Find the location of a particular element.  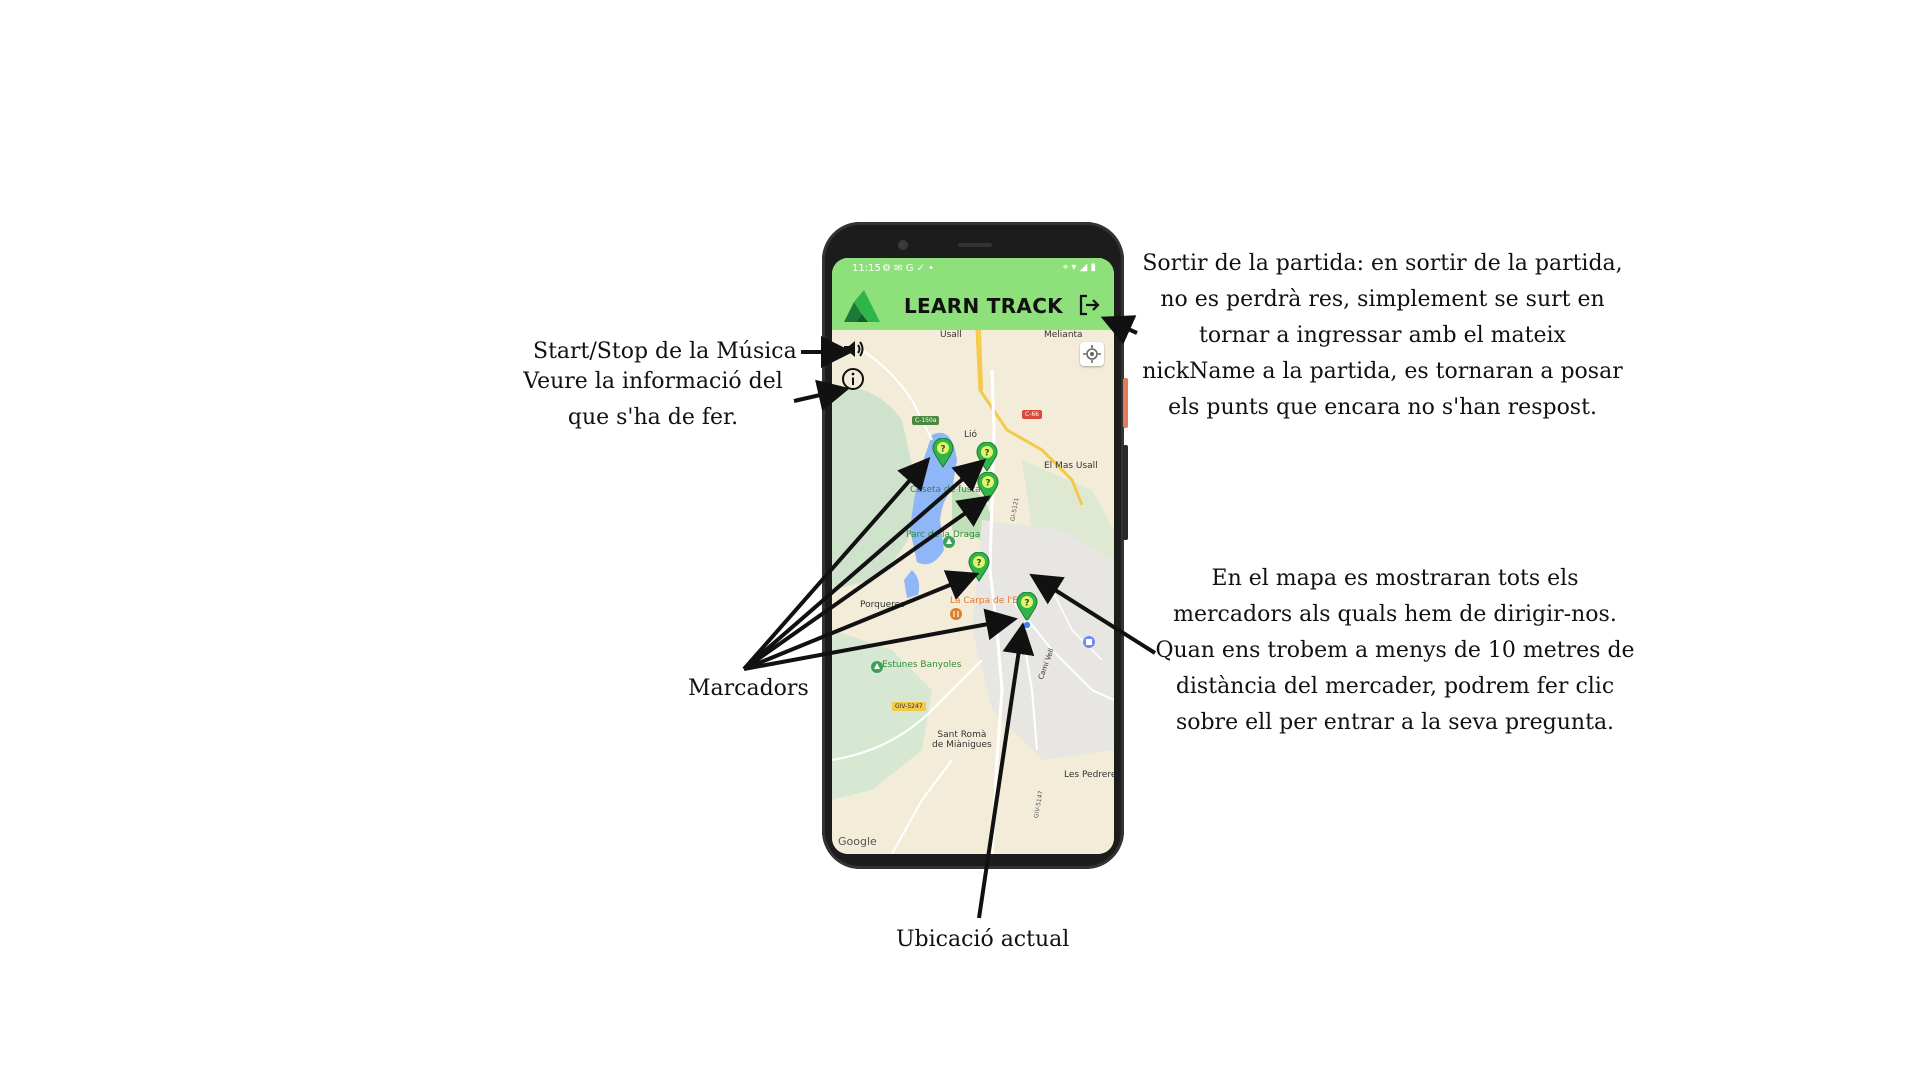

exit-icon is located at coordinates (1089, 305).